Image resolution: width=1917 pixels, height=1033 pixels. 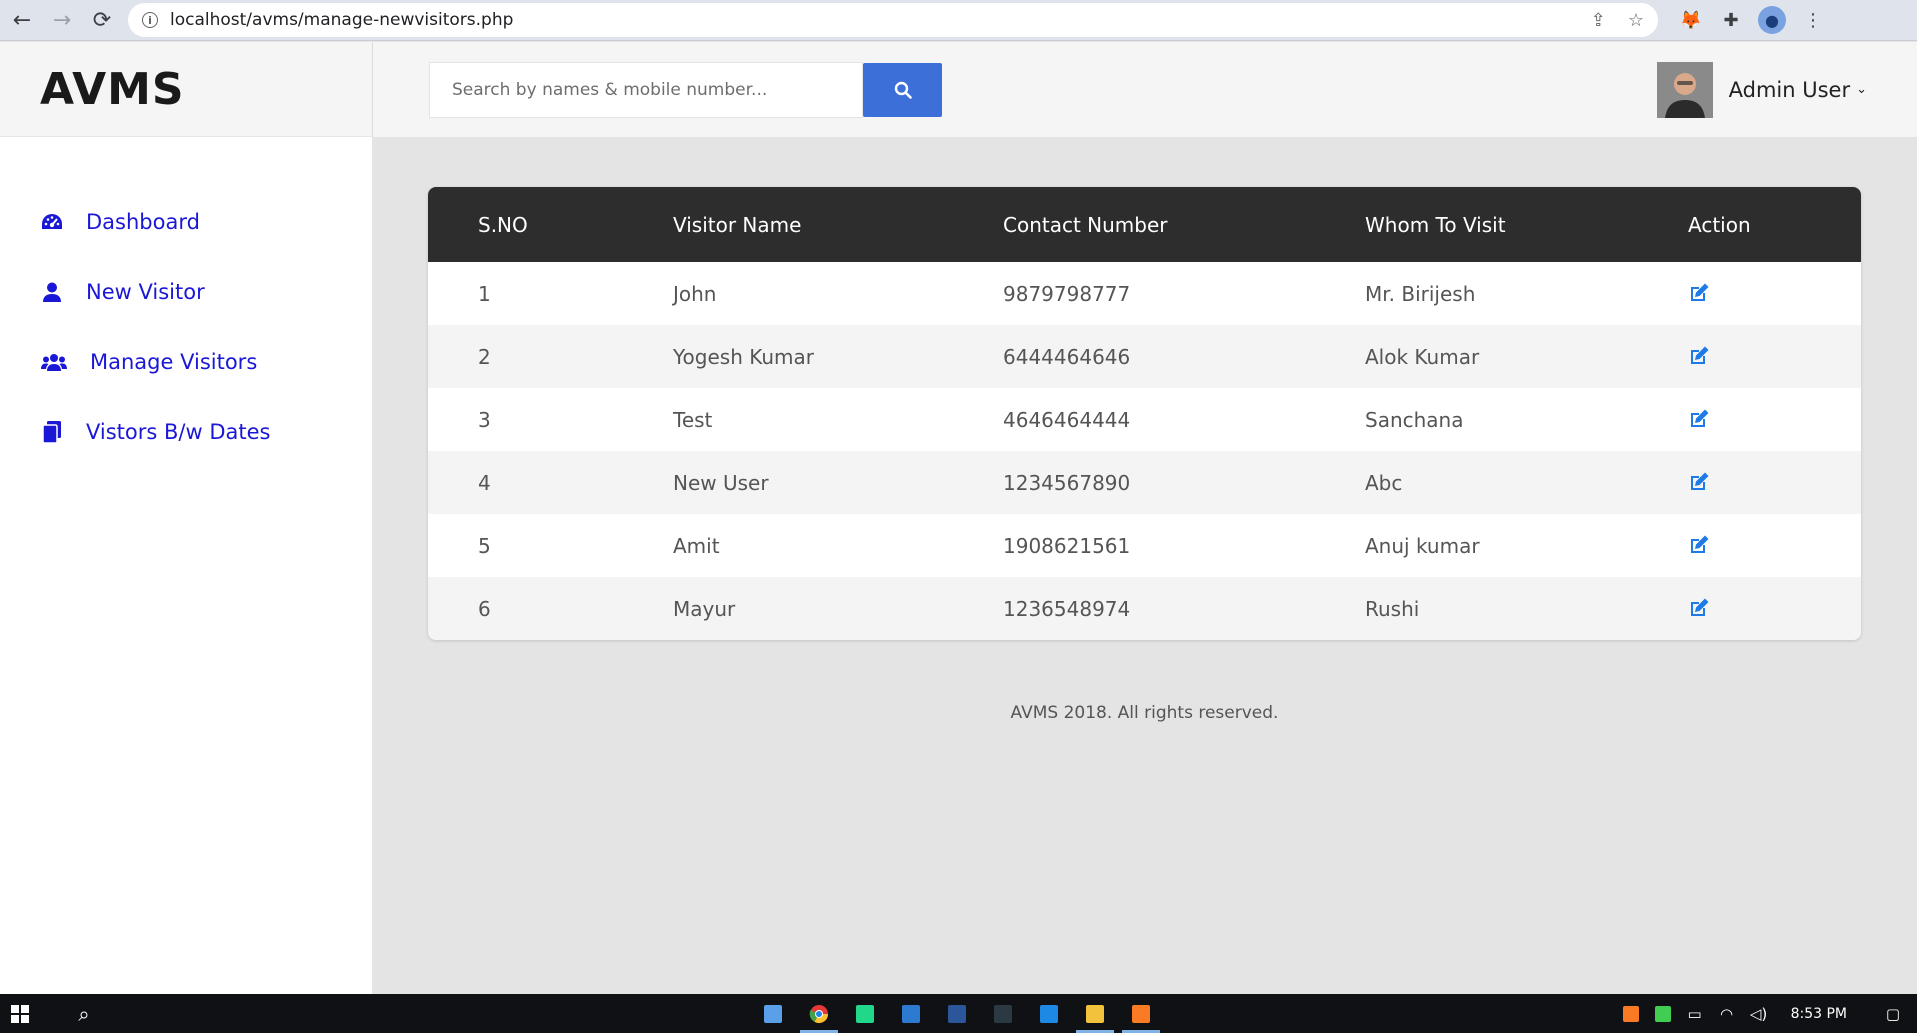 I want to click on cell-visitor-name: New User, so click(x=721, y=482).